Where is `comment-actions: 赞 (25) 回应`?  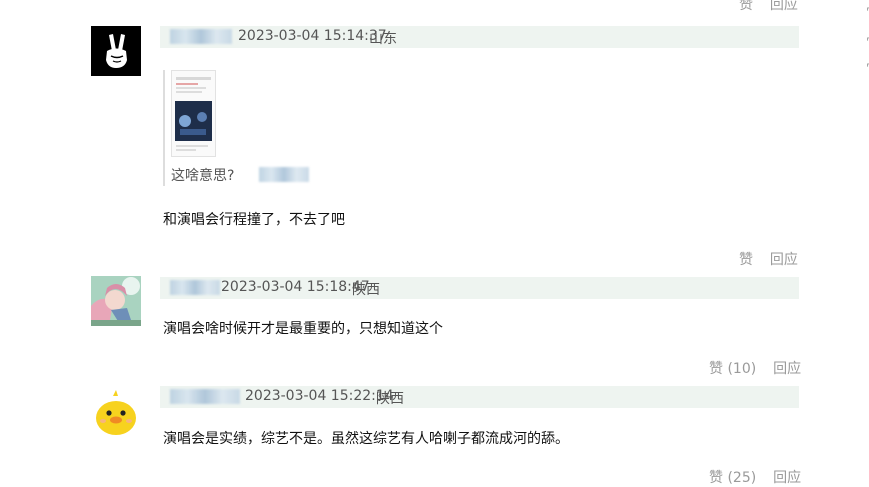
comment-actions: 赞 (25) 回应 is located at coordinates (755, 477).